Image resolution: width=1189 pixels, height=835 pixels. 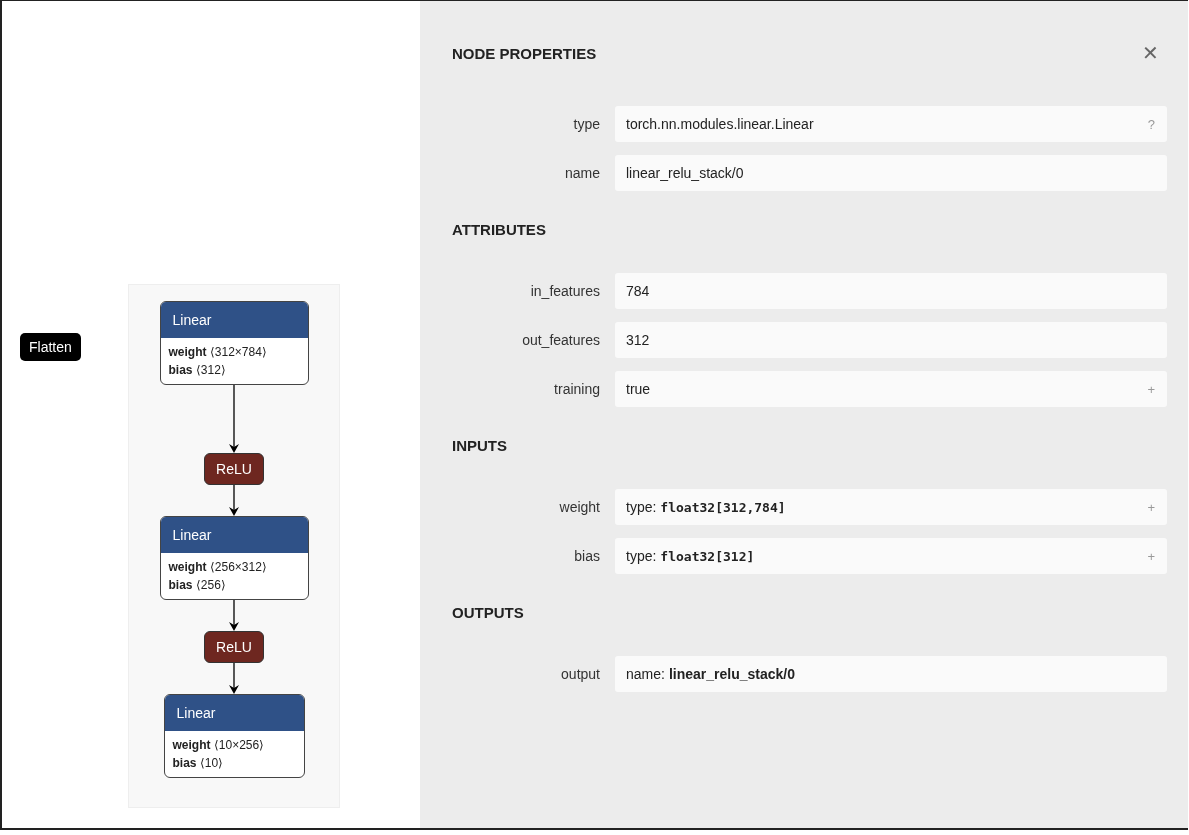 I want to click on node-attribute: bias ⟨256⟩, so click(x=197, y=585).